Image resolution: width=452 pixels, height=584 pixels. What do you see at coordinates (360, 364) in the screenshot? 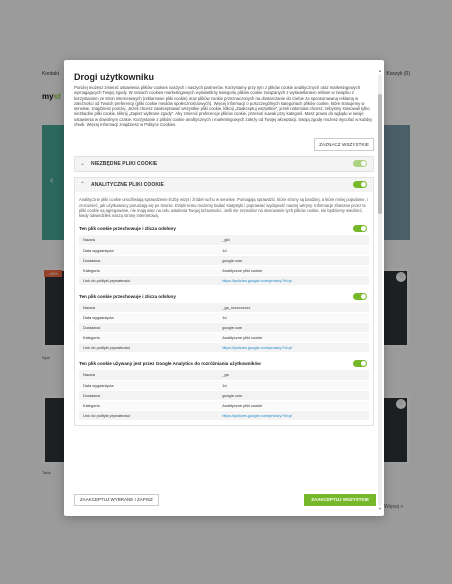
I see `toggle-cookie-ga` at bounding box center [360, 364].